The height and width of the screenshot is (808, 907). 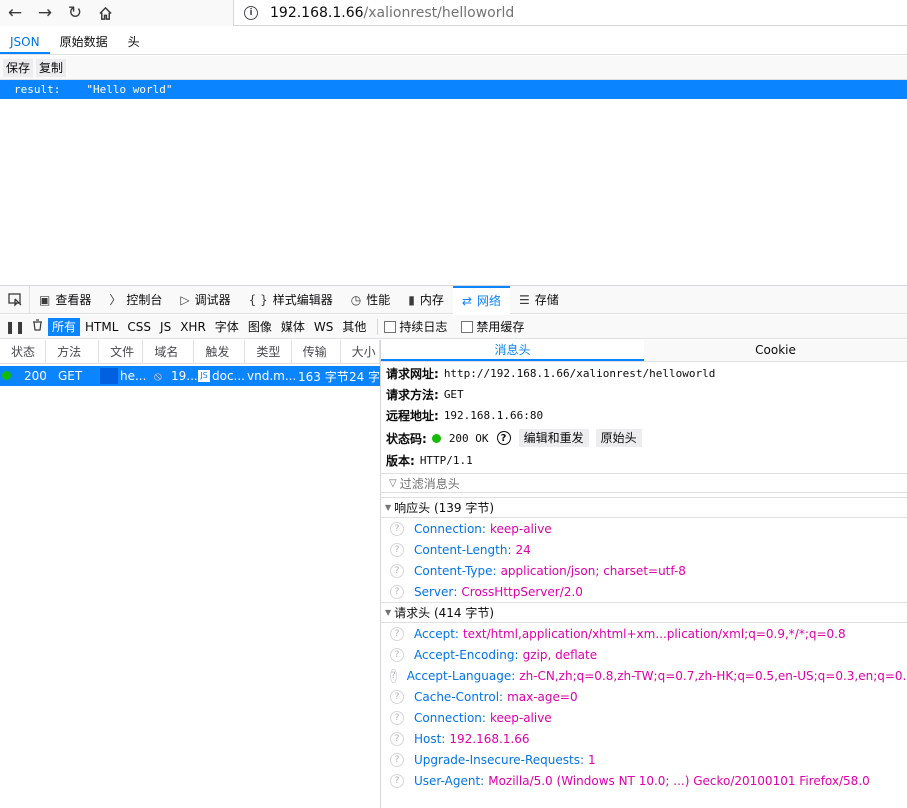 I want to click on tab-headers: 头, so click(x=134, y=42).